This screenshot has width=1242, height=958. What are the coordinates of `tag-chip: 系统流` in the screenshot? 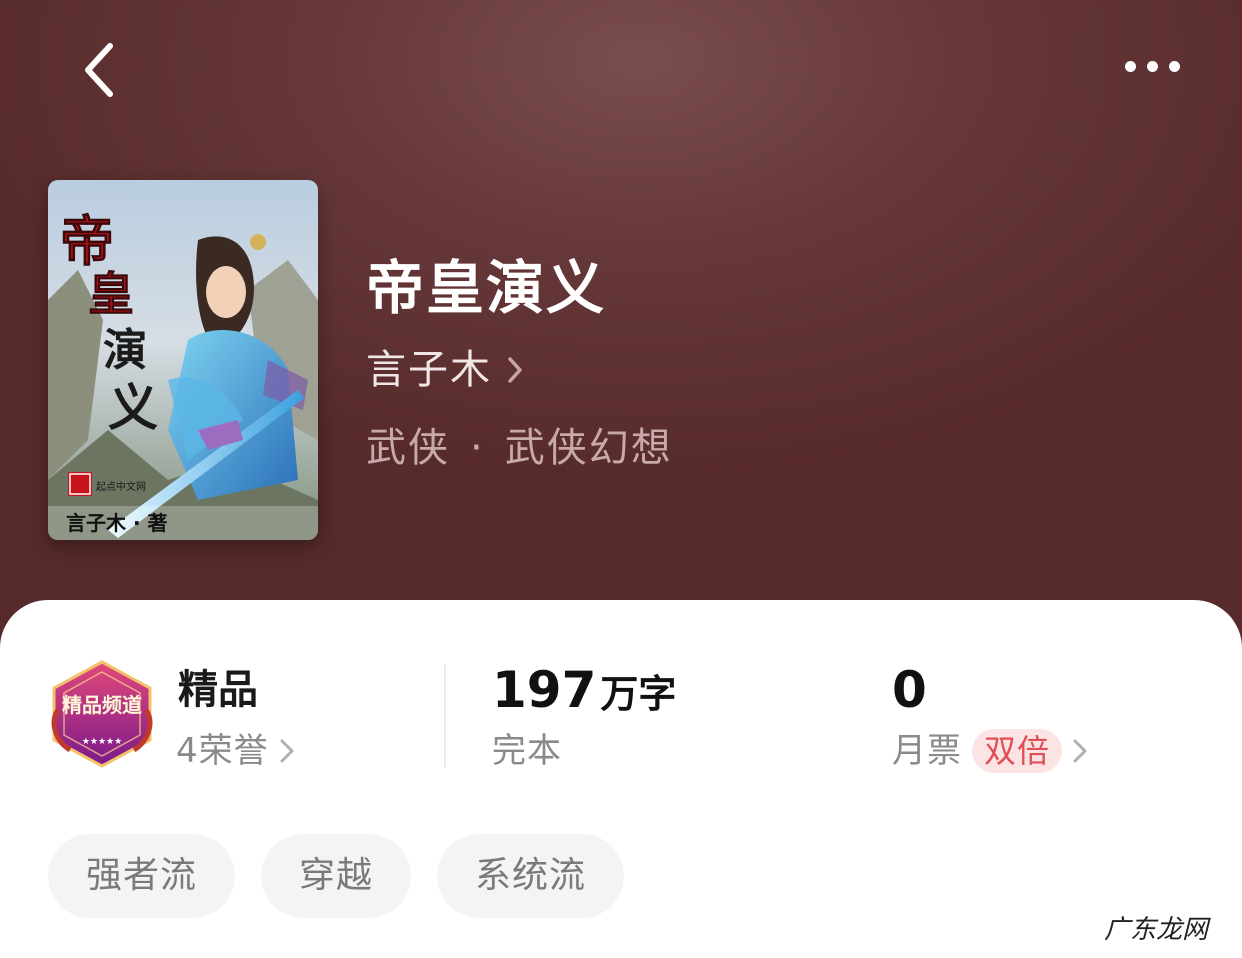 It's located at (531, 876).